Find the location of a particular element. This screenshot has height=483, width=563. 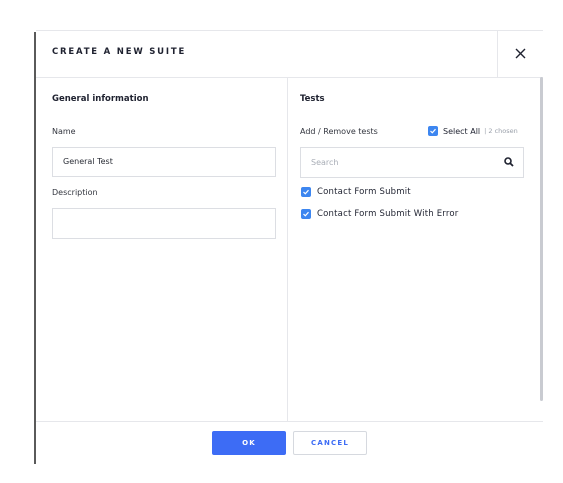

name-label: Name is located at coordinates (64, 131).